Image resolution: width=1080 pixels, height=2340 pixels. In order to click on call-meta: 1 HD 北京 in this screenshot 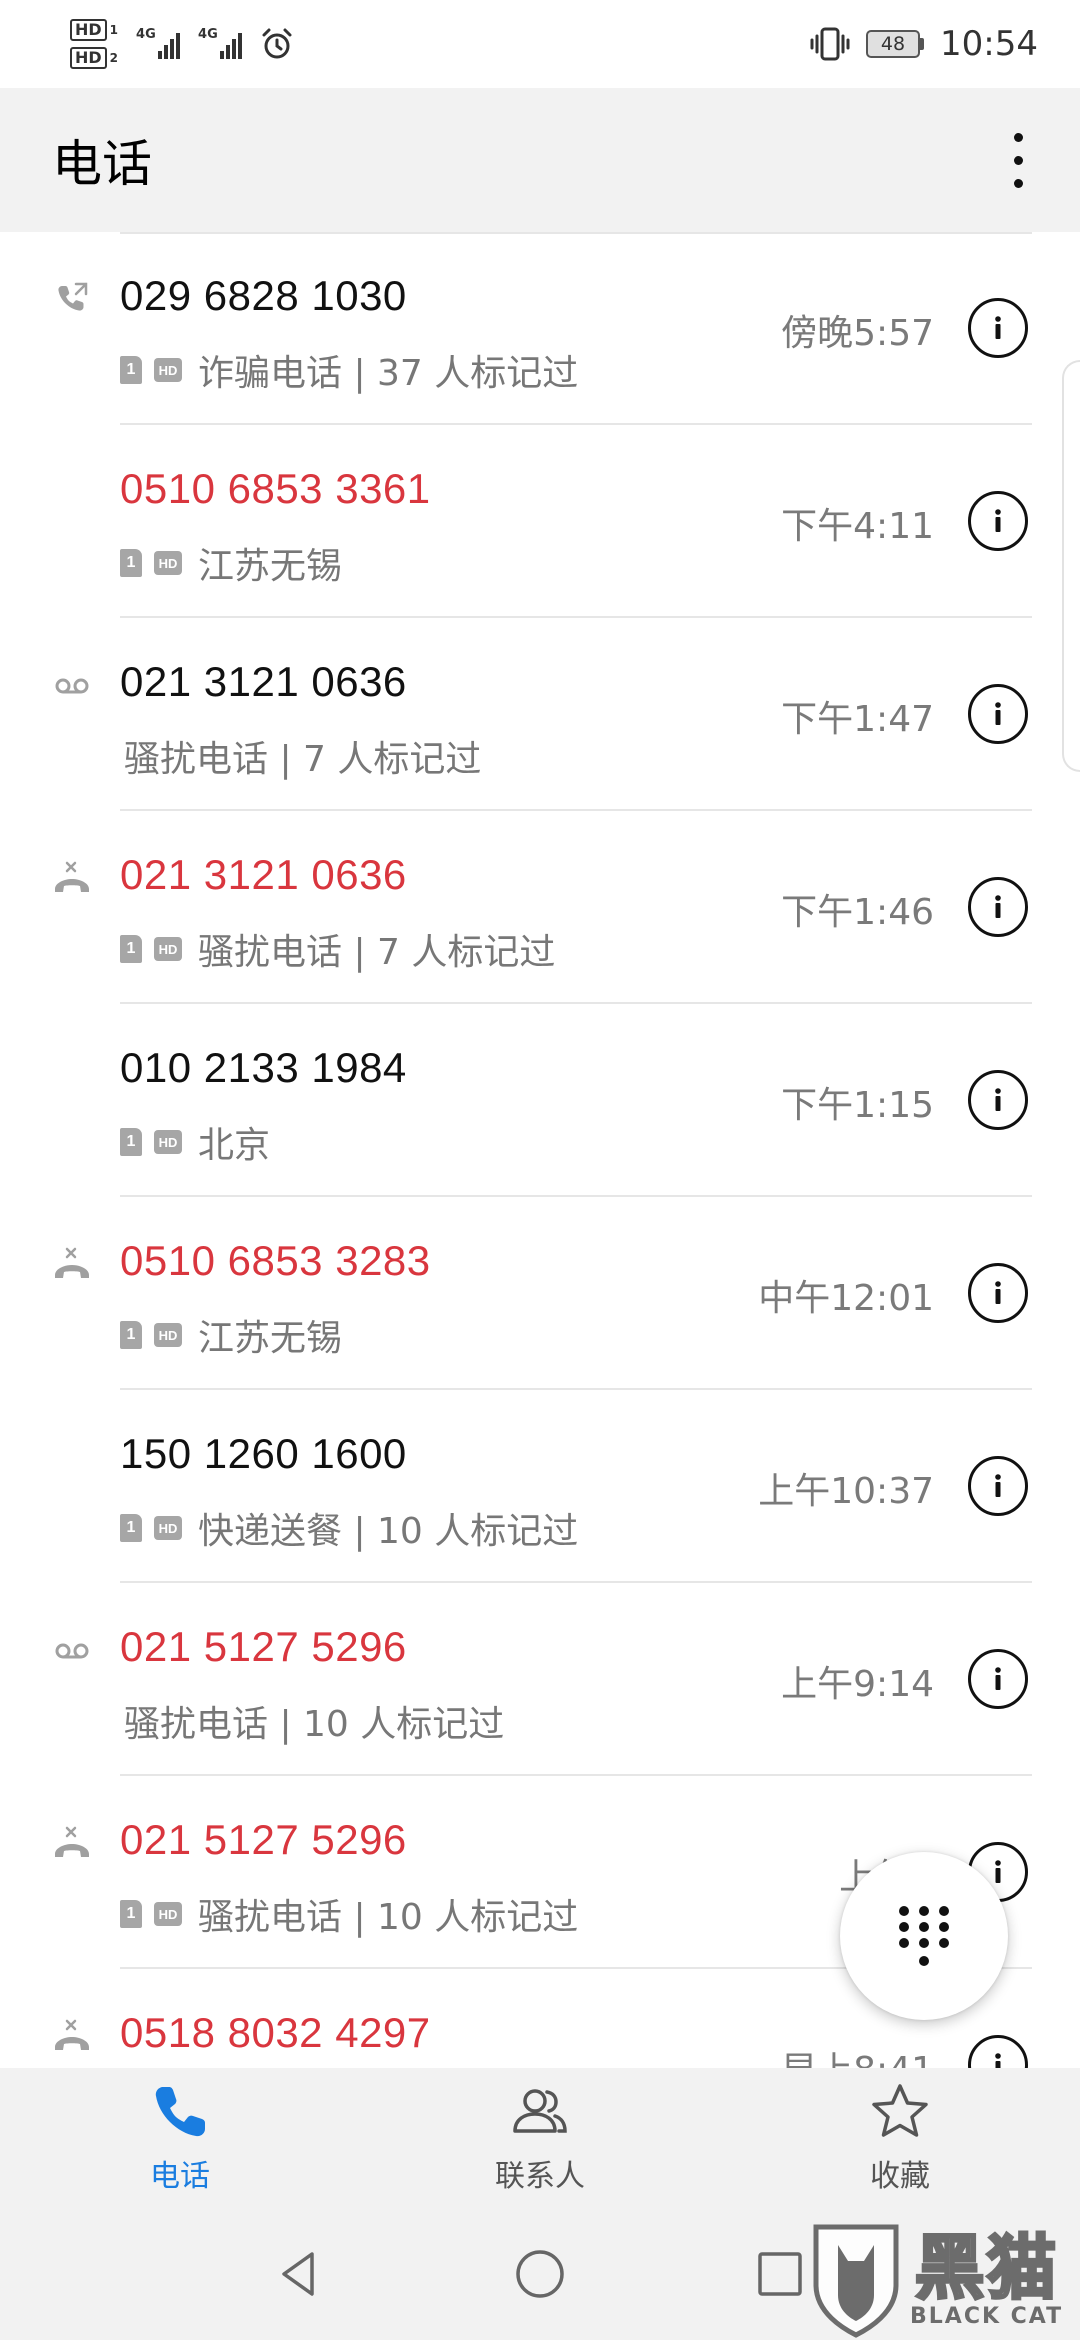, I will do `click(195, 1142)`.